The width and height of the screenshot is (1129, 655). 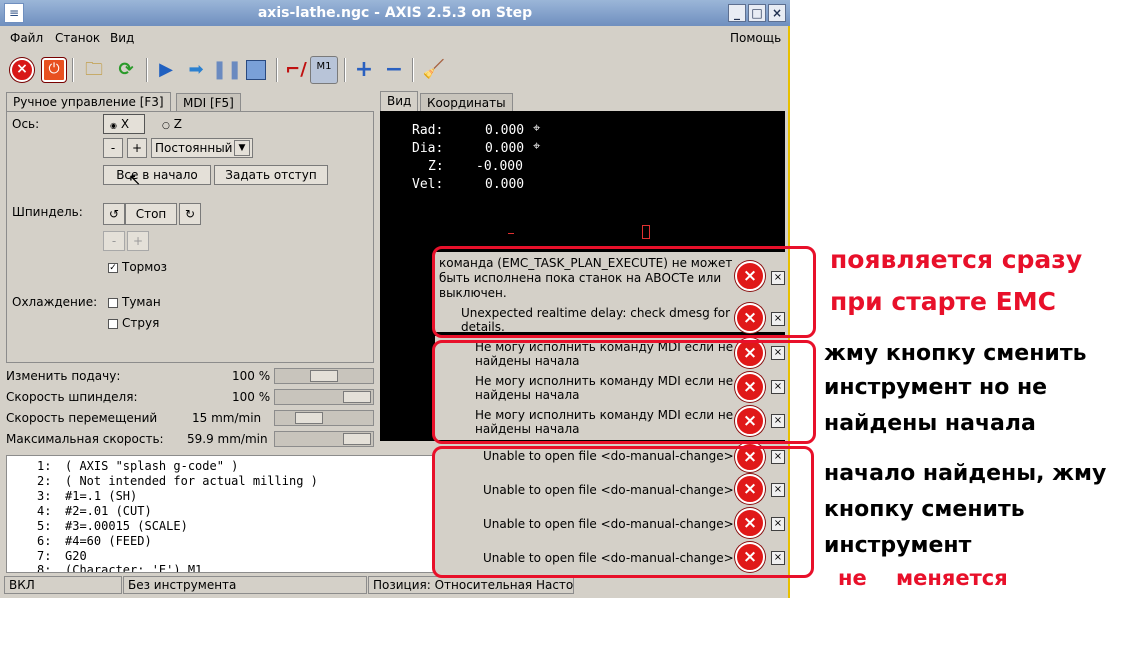 What do you see at coordinates (956, 259) in the screenshot?
I see `annotation-startup-line1: появляется сразу` at bounding box center [956, 259].